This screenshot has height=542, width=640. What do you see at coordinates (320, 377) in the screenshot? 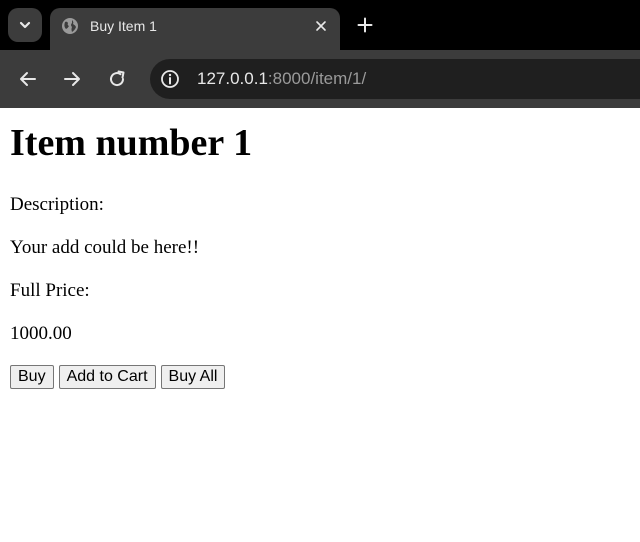
I see `action-buttons: Buy Add to Cart Buy All` at bounding box center [320, 377].